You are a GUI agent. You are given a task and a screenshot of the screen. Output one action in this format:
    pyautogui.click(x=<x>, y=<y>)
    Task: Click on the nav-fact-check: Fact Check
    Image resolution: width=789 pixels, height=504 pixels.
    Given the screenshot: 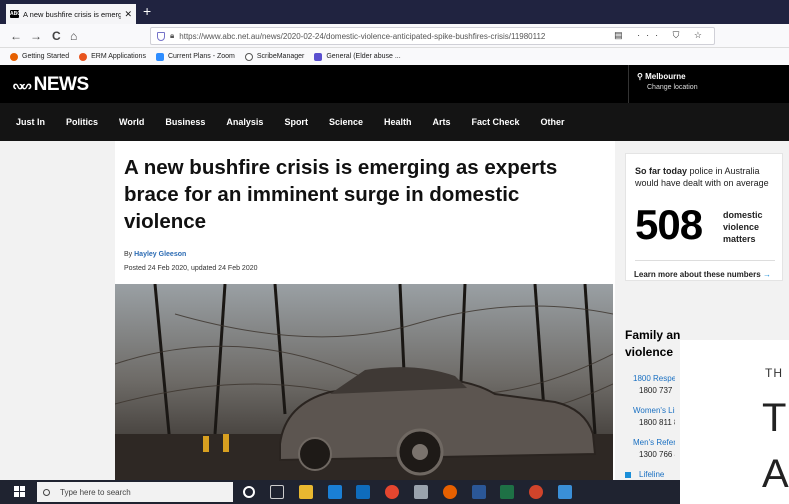 What is the action you would take?
    pyautogui.click(x=496, y=122)
    